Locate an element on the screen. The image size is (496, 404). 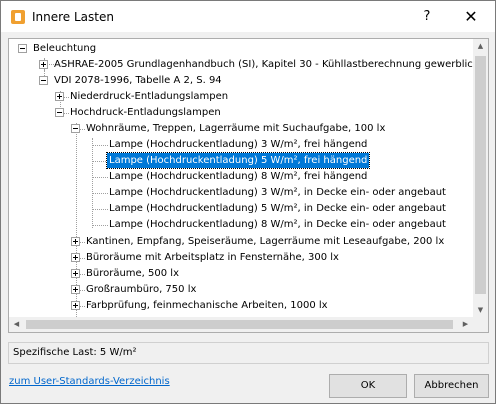
app-icon is located at coordinates (18, 17).